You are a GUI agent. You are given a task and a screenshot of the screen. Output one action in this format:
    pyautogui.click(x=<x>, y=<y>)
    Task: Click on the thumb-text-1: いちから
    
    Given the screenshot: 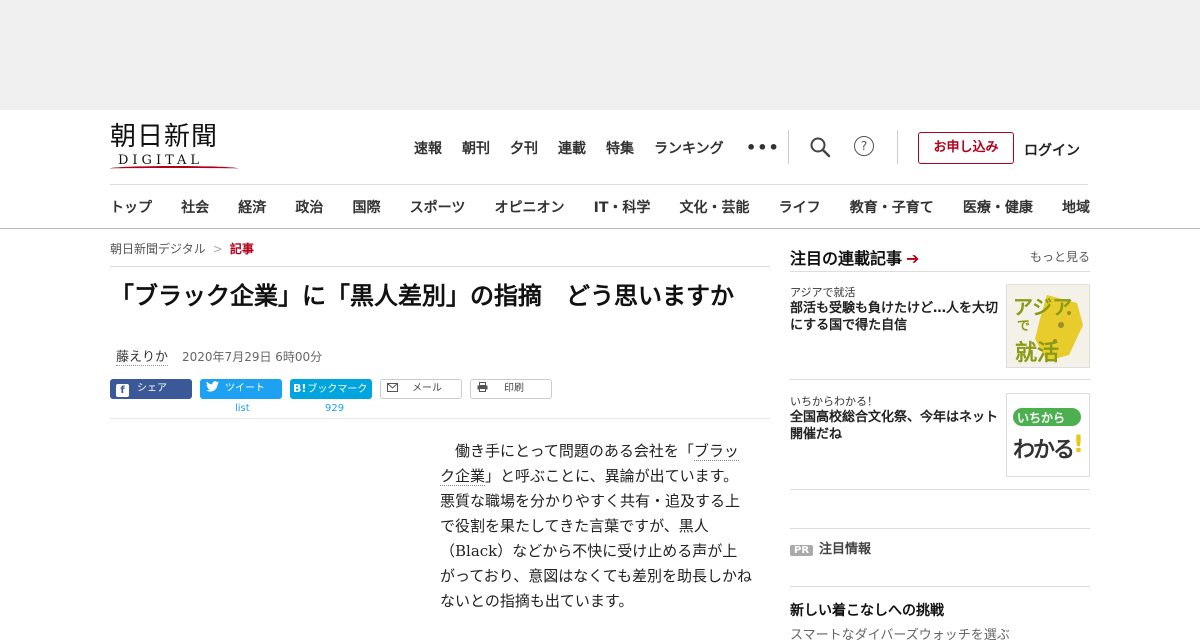 What is the action you would take?
    pyautogui.click(x=1041, y=418)
    